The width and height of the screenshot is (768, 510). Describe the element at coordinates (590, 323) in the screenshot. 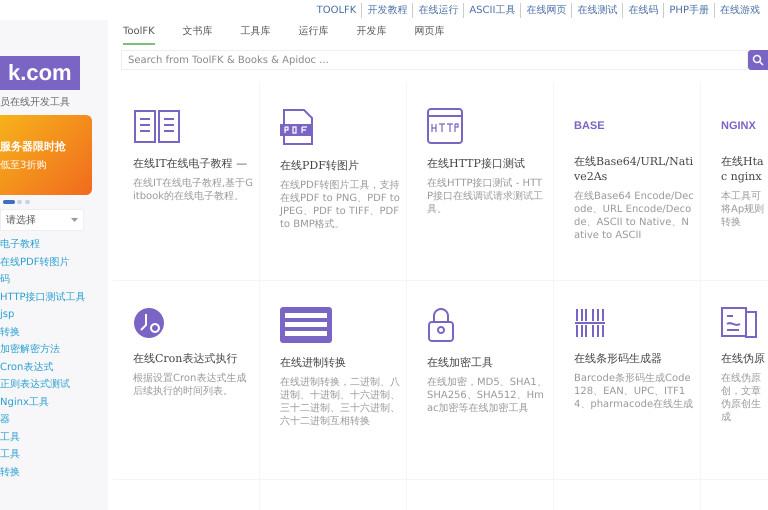

I see `barcode-icon` at that location.